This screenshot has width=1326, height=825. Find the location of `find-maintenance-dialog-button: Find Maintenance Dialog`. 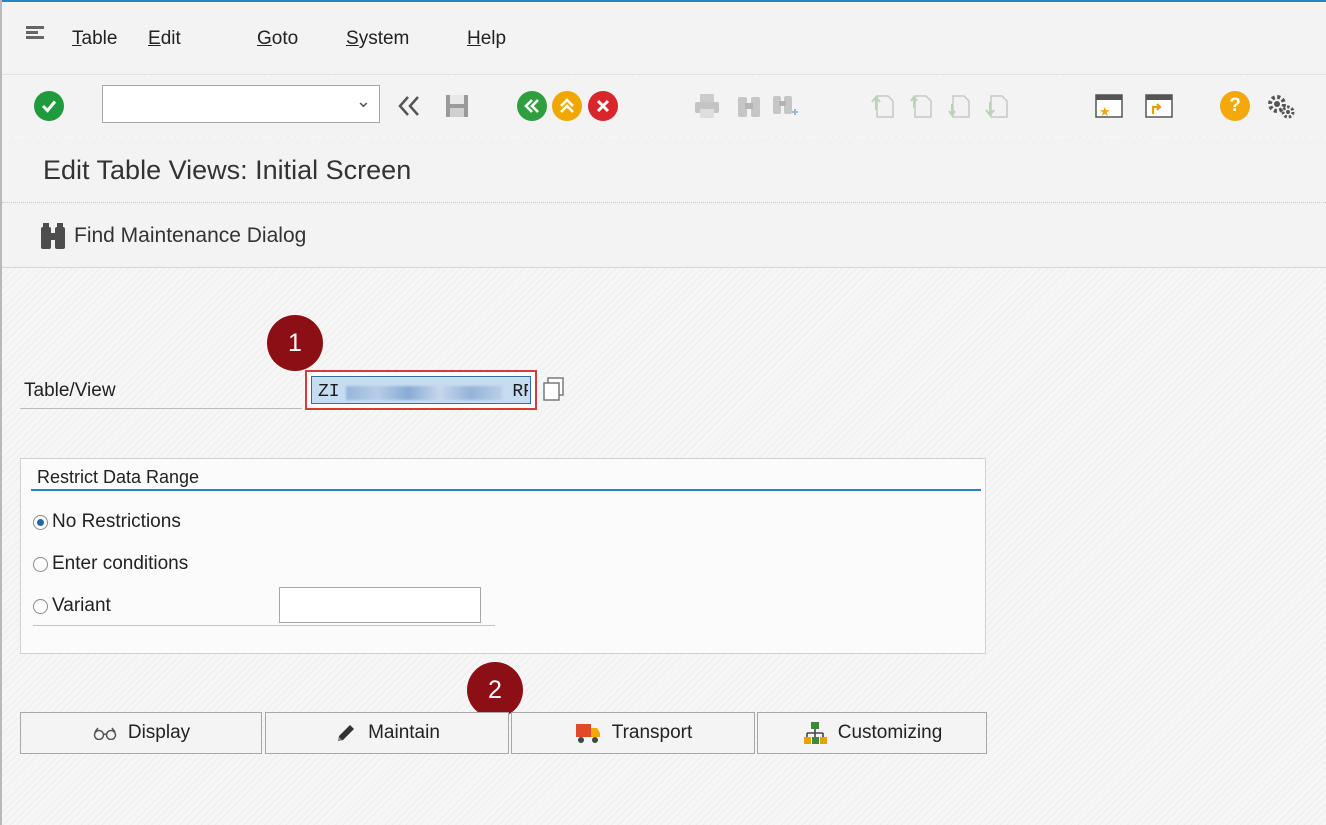

find-maintenance-dialog-button: Find Maintenance Dialog is located at coordinates (173, 236).